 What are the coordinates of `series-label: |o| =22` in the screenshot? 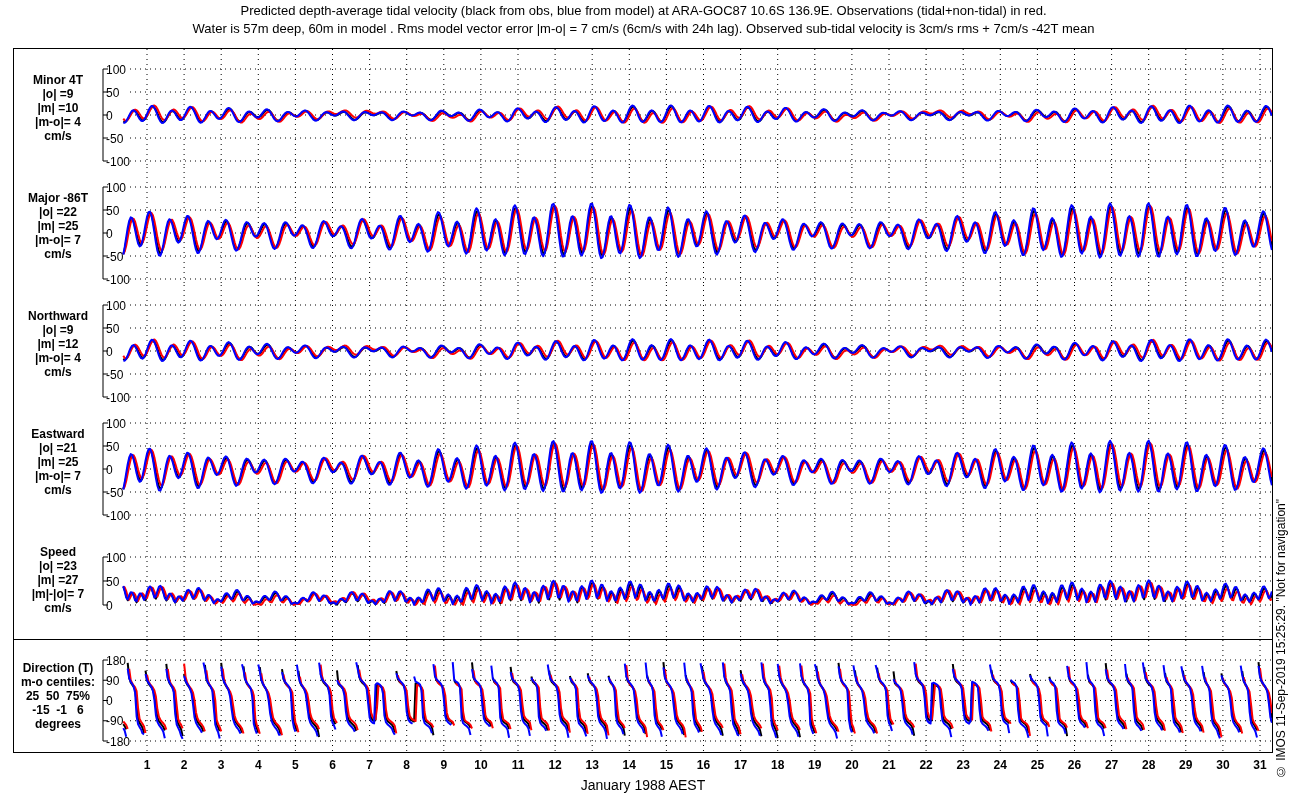 It's located at (58, 212).